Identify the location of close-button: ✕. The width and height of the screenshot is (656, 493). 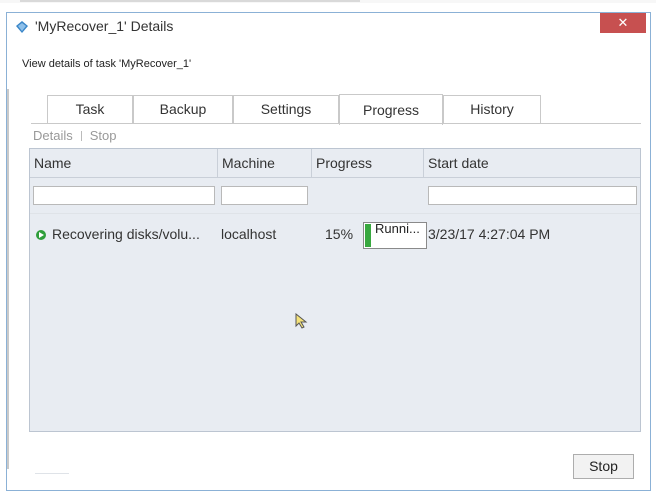
(623, 23).